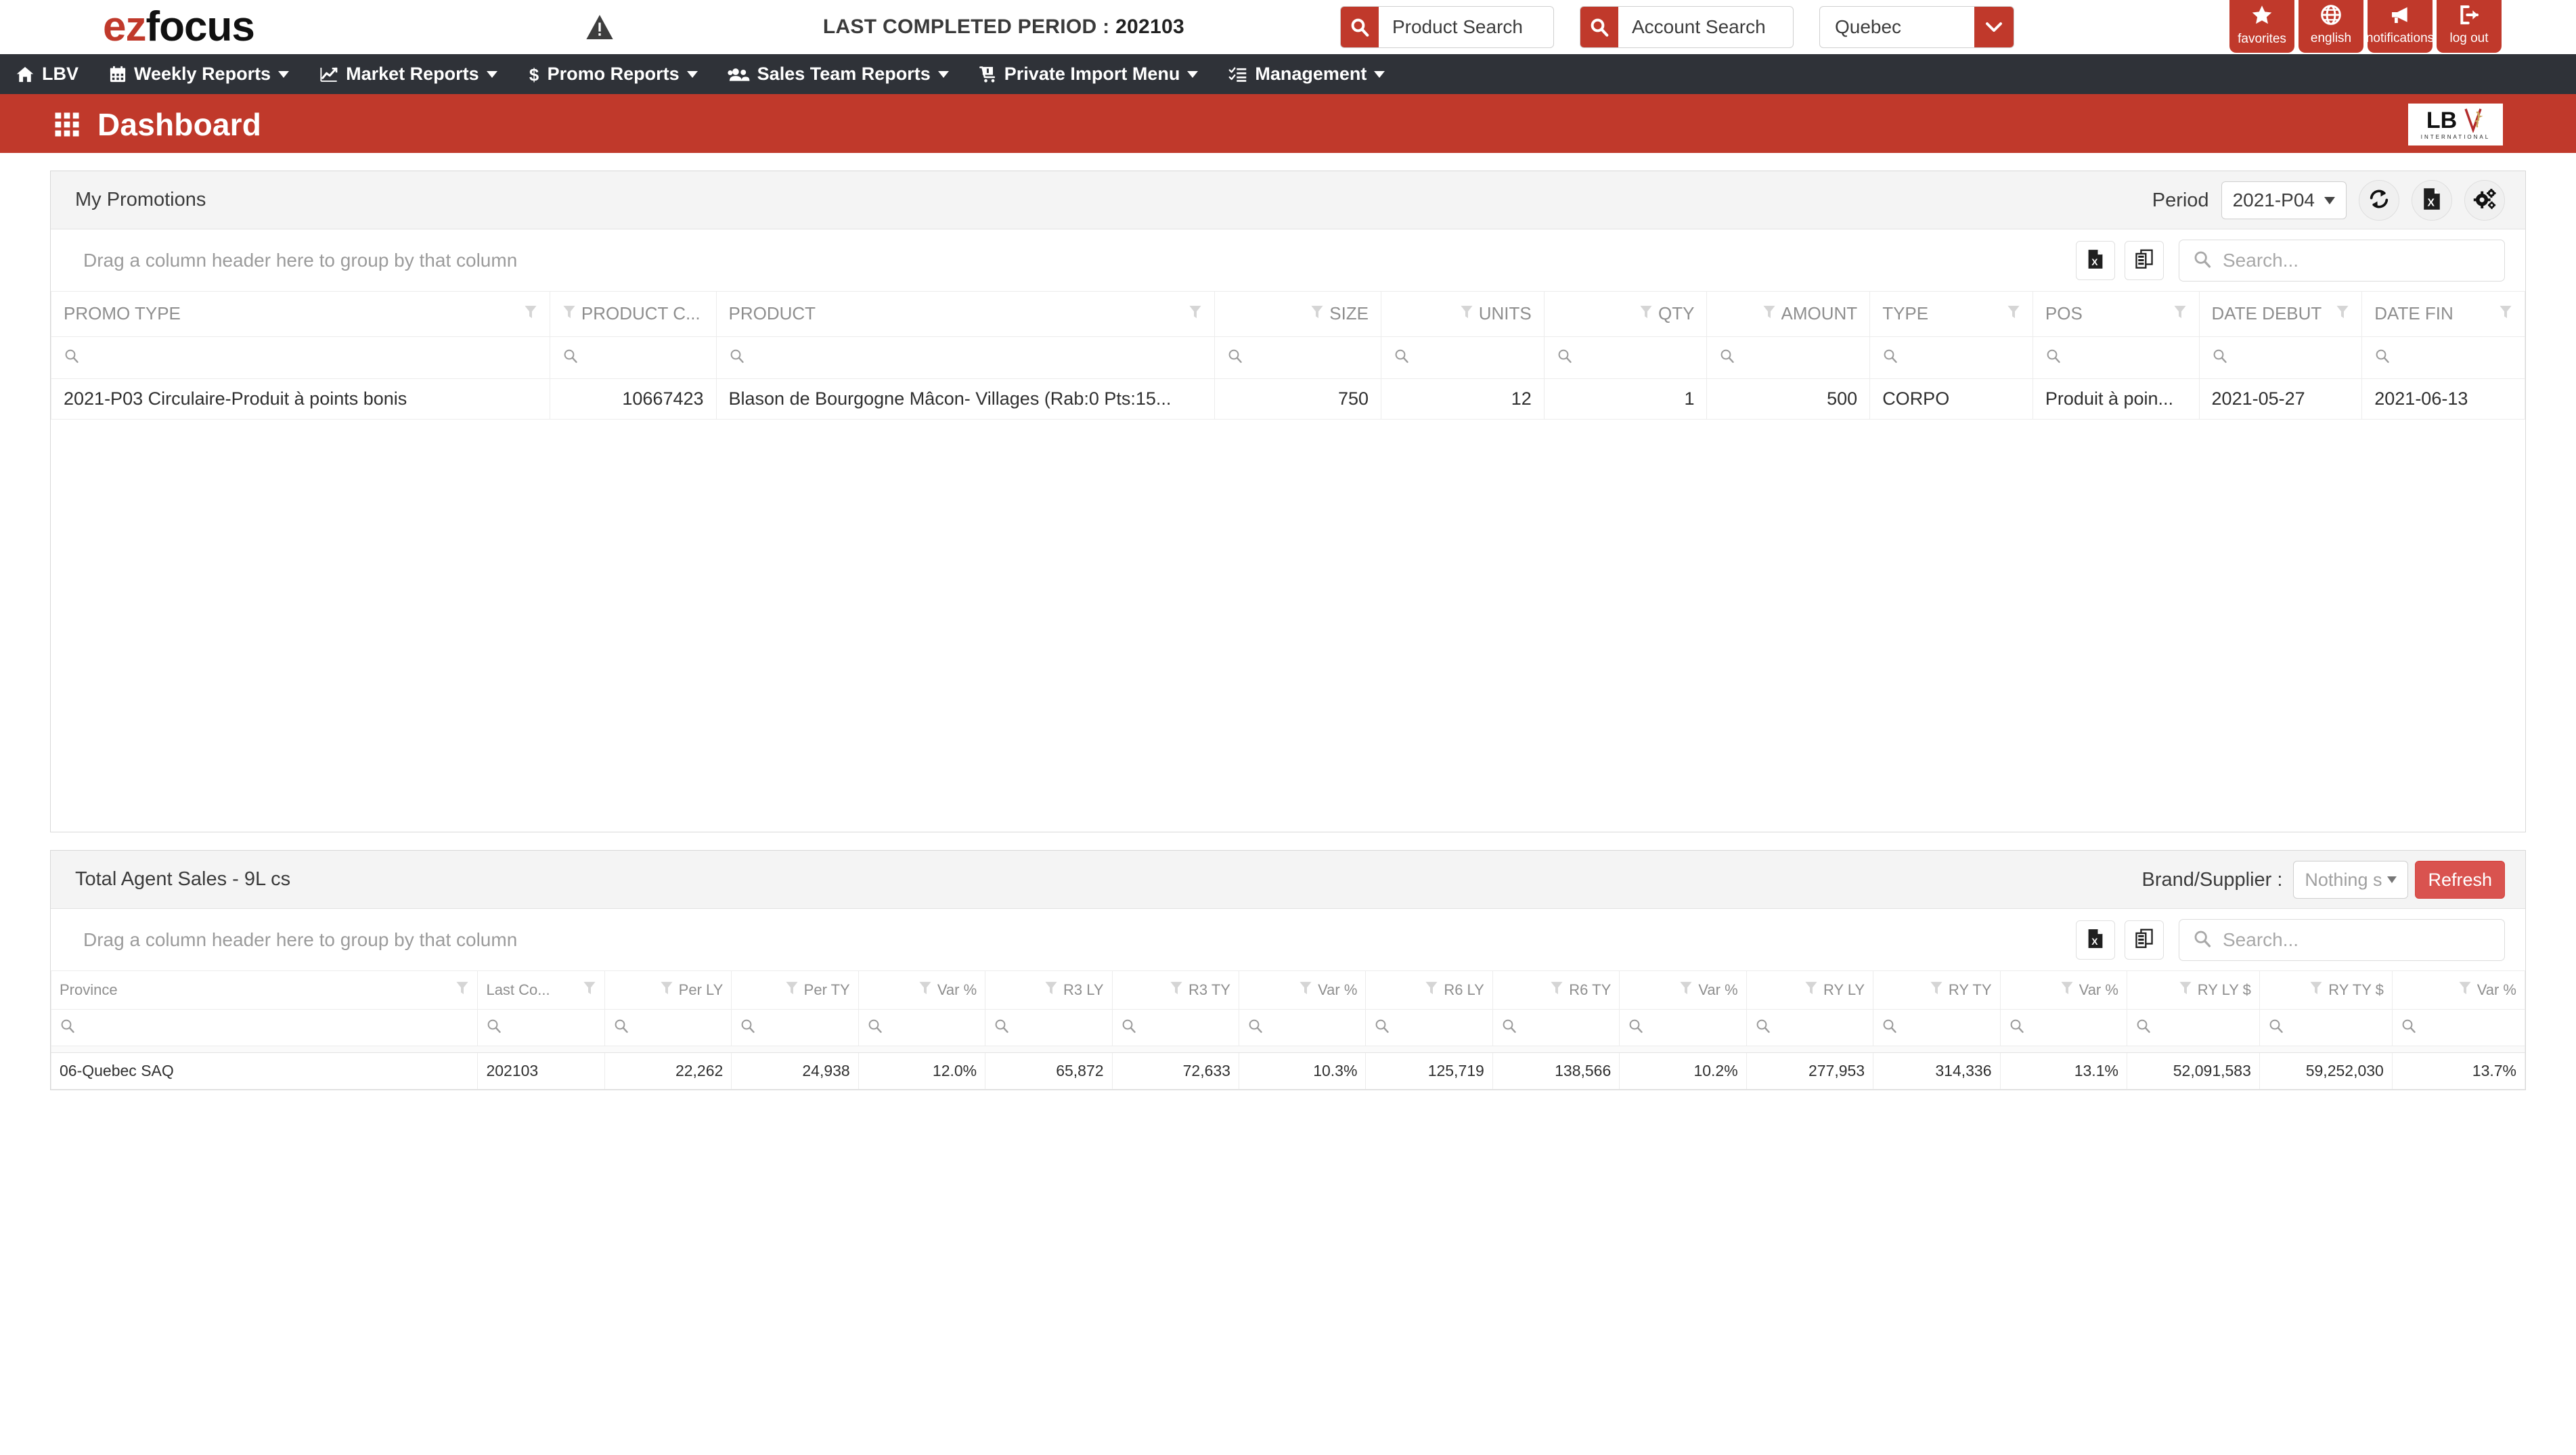 The image size is (2576, 1455). Describe the element at coordinates (67, 125) in the screenshot. I see `grid-apps-icon` at that location.